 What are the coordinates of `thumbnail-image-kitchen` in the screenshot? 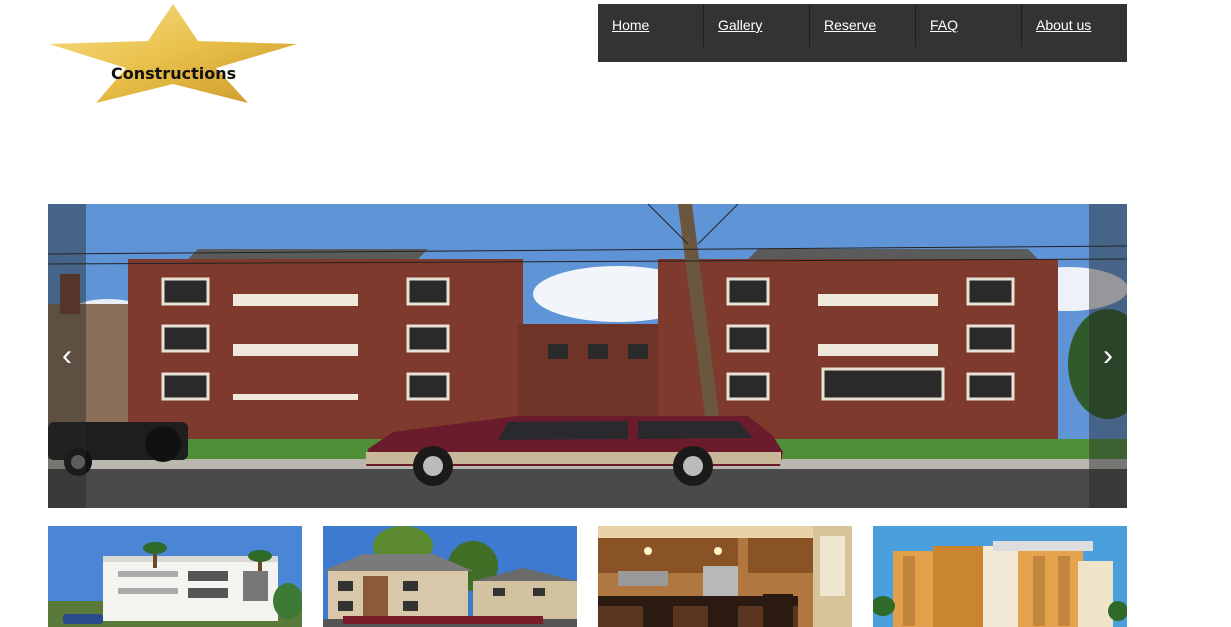 It's located at (725, 576).